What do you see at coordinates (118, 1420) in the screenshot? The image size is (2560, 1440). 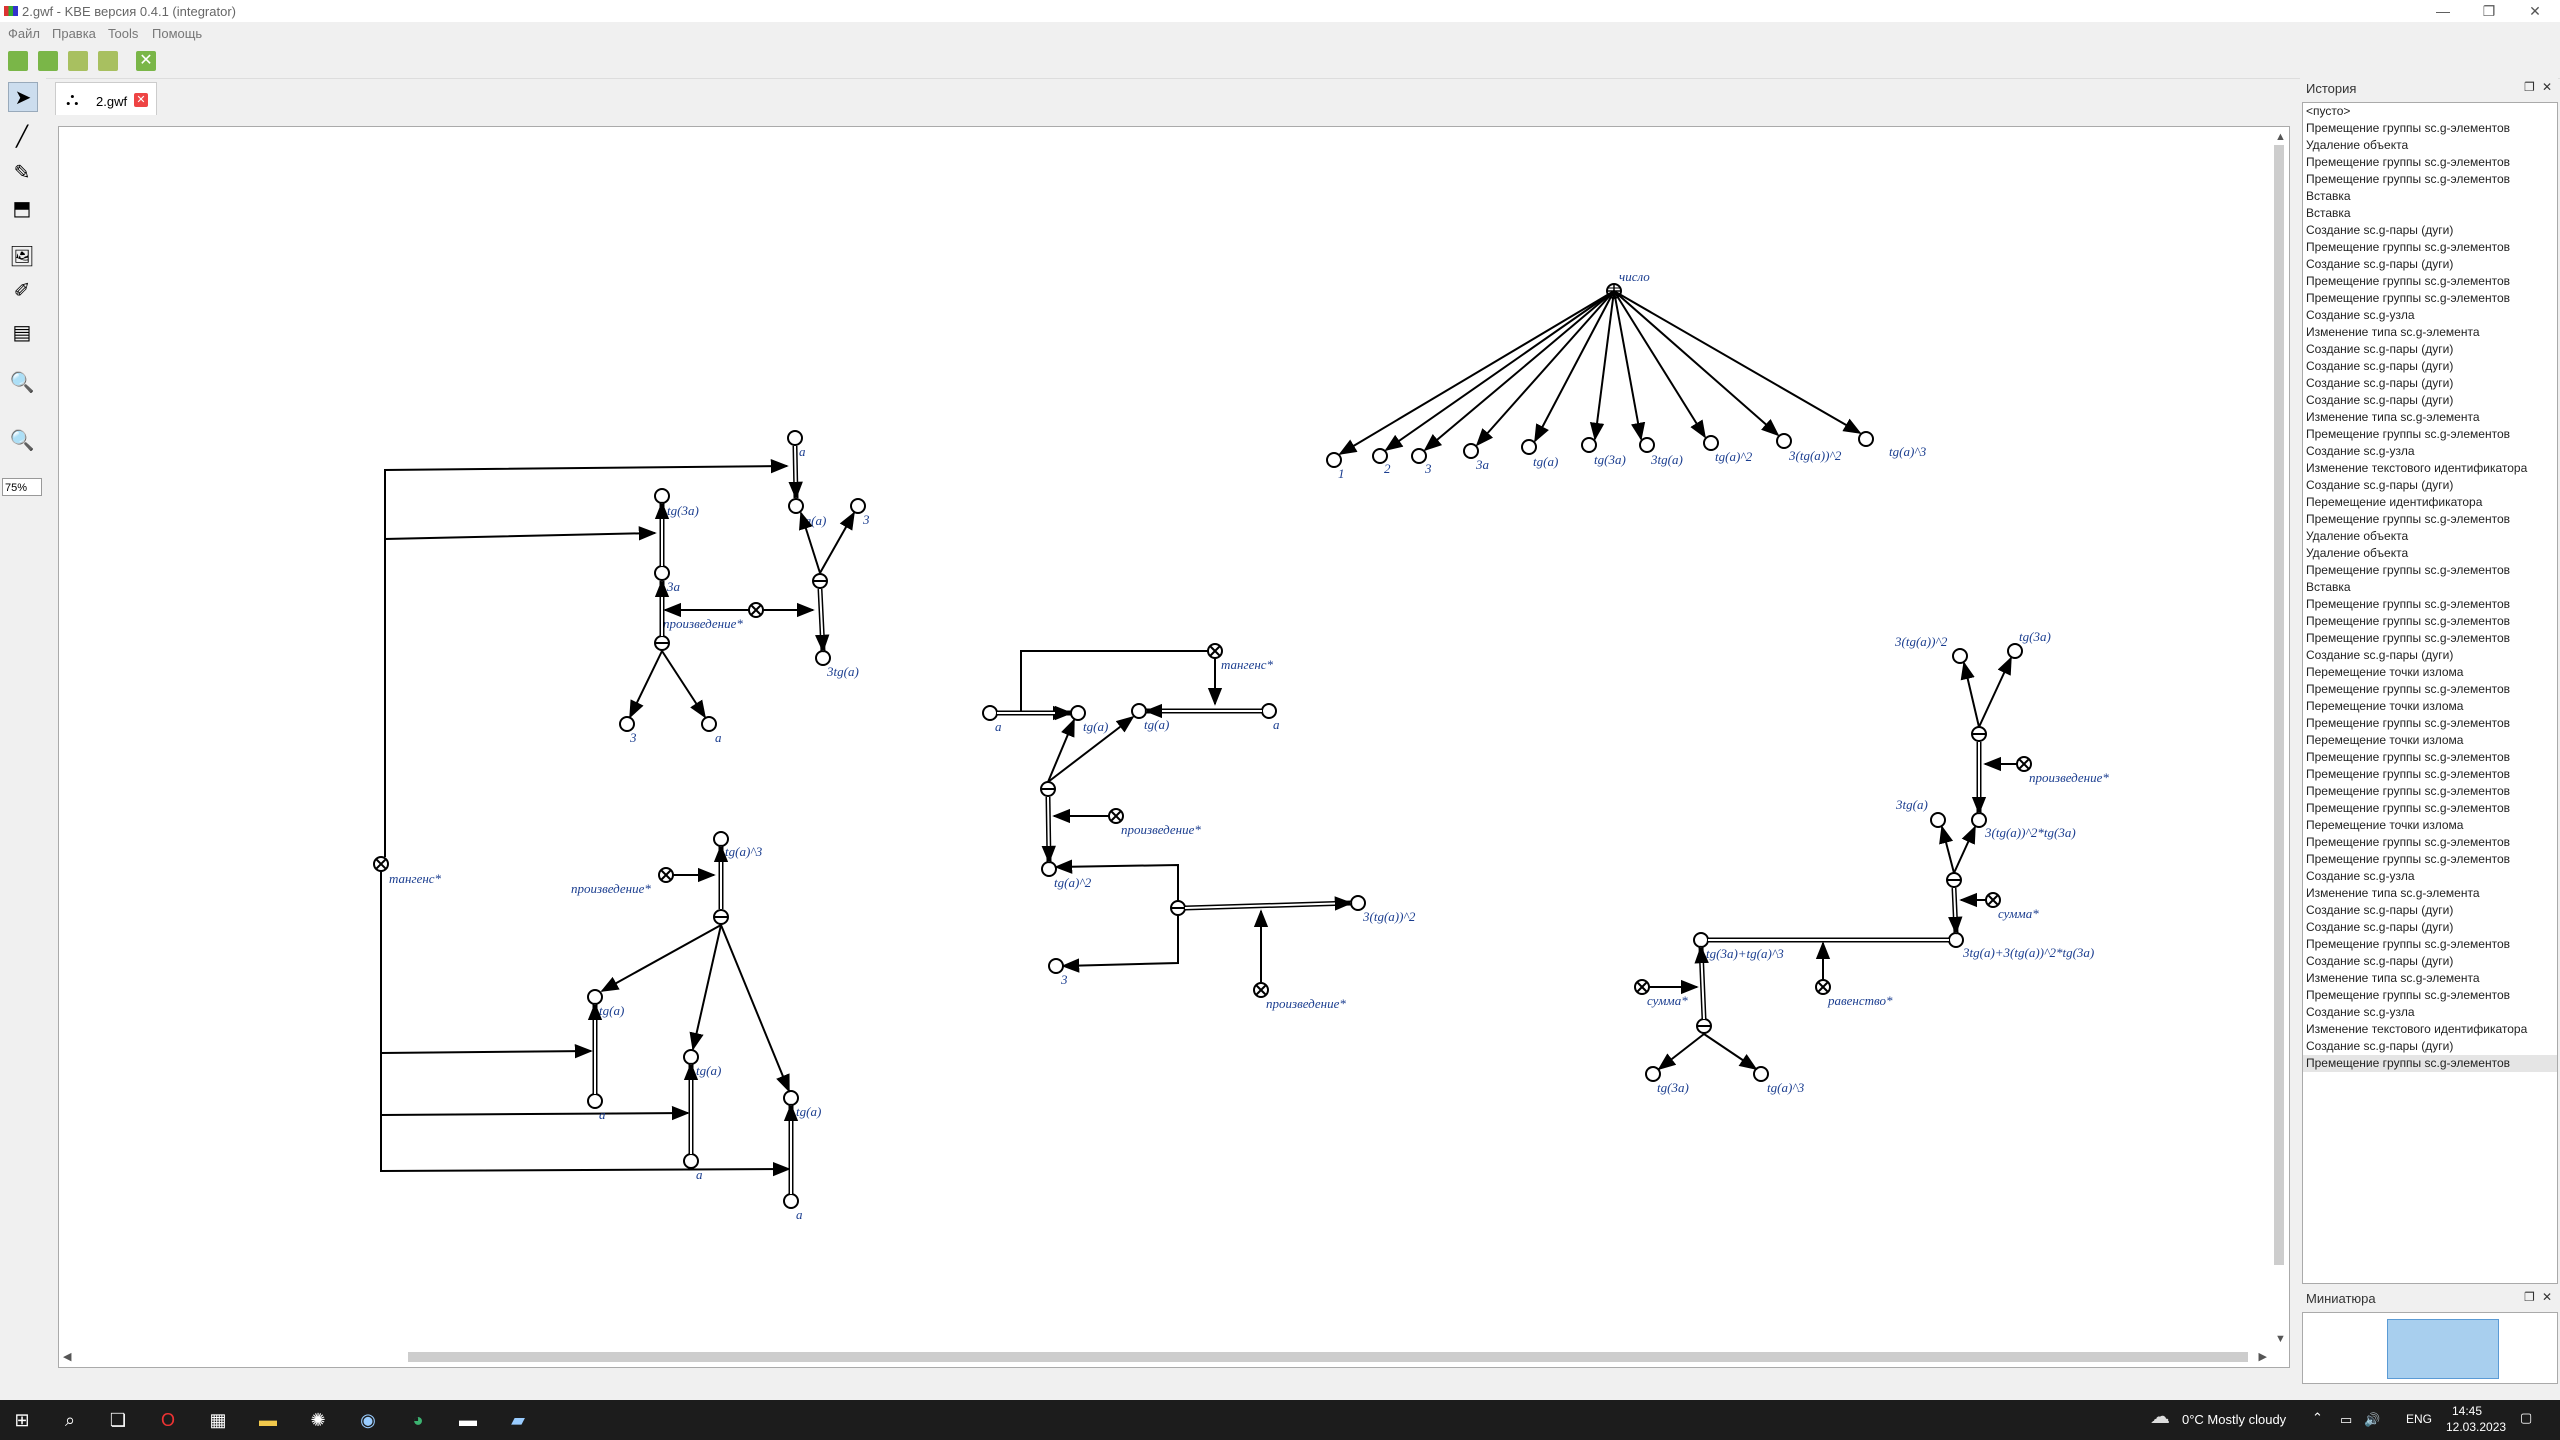 I see `task-view-icon: ❏` at bounding box center [118, 1420].